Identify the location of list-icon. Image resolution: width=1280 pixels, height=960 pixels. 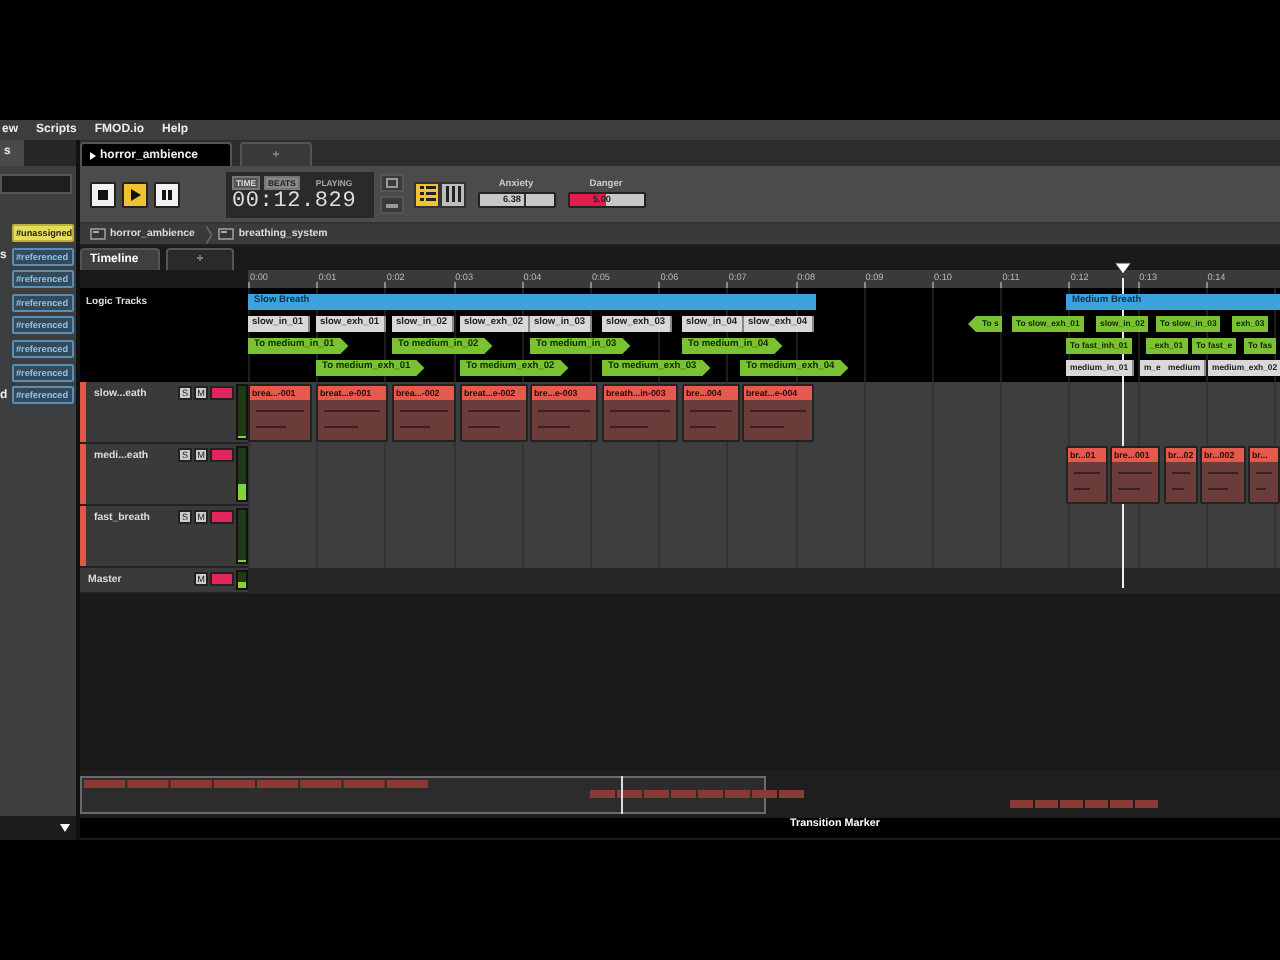
(427, 194).